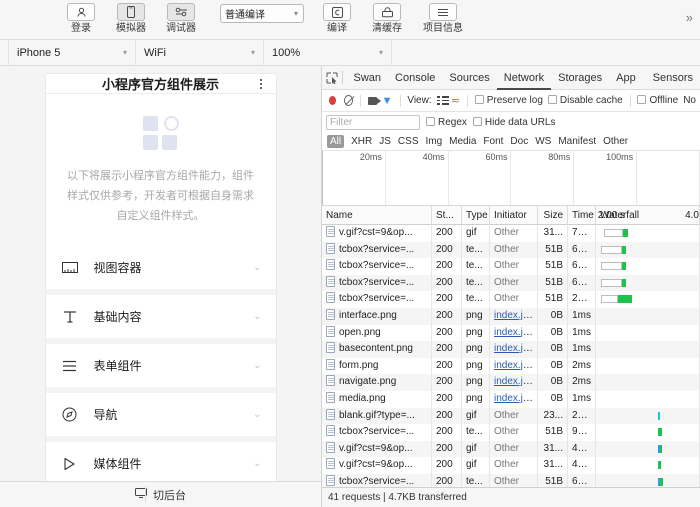 Image resolution: width=700 pixels, height=507 pixels. Describe the element at coordinates (582, 366) in the screenshot. I see `cell-time: 2ms` at that location.